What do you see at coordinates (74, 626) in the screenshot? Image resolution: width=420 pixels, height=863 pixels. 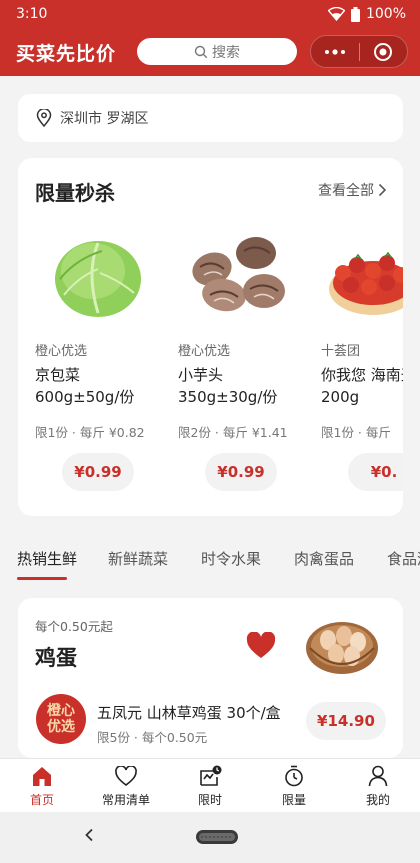 I see `featured-subtitle: 每个0.50元起` at bounding box center [74, 626].